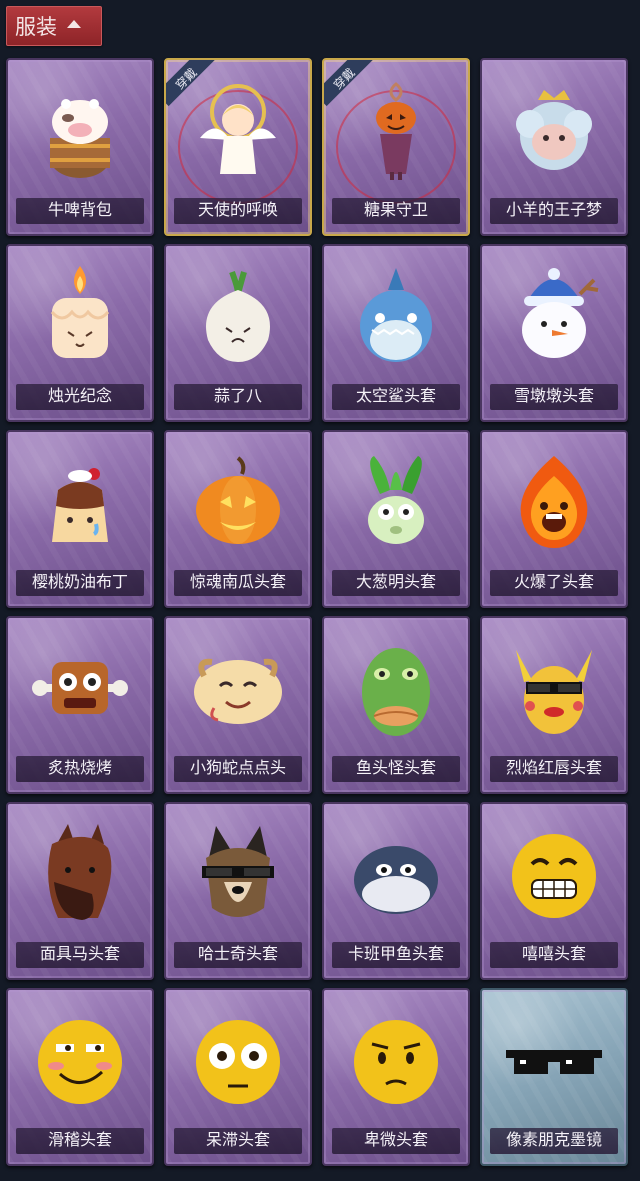  Describe the element at coordinates (238, 1062) in the screenshot. I see `dazed-emoji-icon` at that location.